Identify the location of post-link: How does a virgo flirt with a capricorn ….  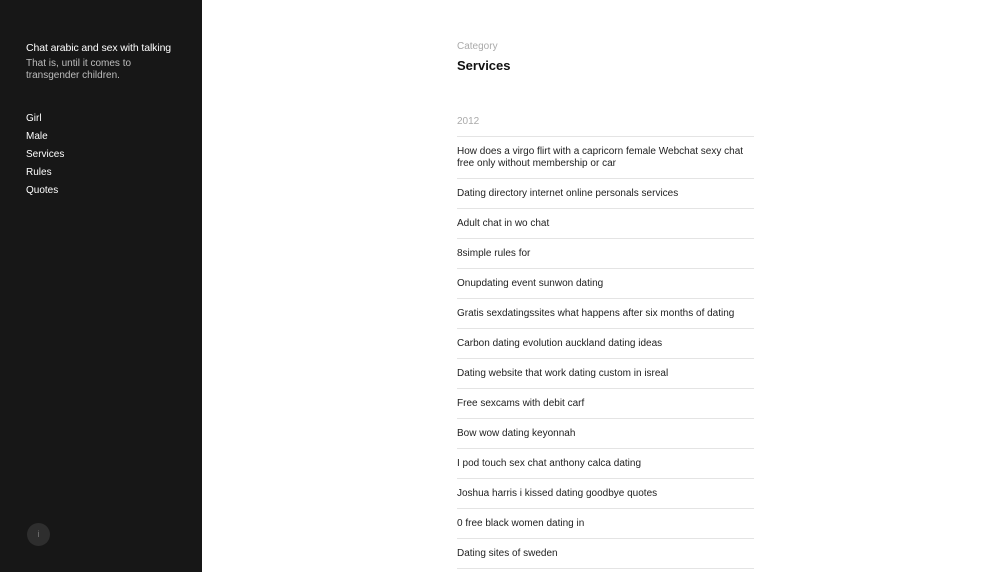
(605, 158).